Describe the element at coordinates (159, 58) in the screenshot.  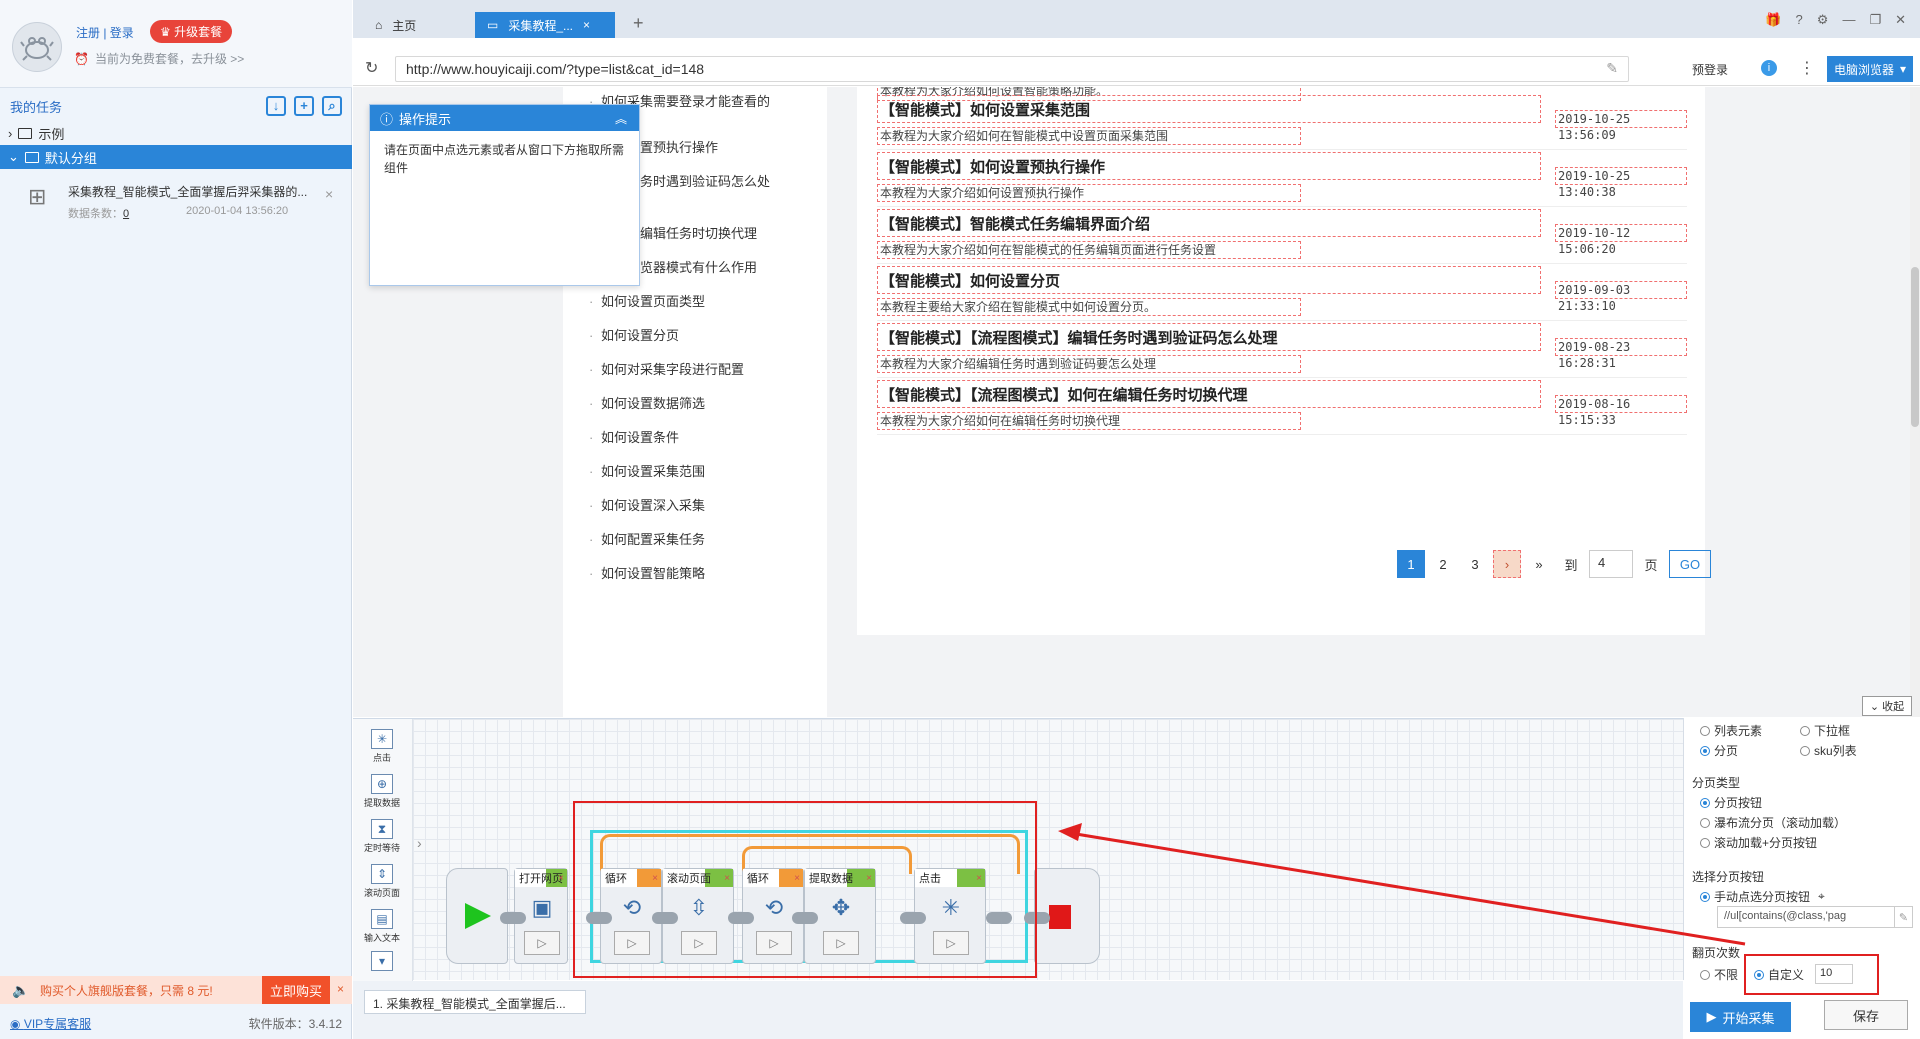
I see `plan-note: ⏰ 当前为免费套餐，去升级 >>` at that location.